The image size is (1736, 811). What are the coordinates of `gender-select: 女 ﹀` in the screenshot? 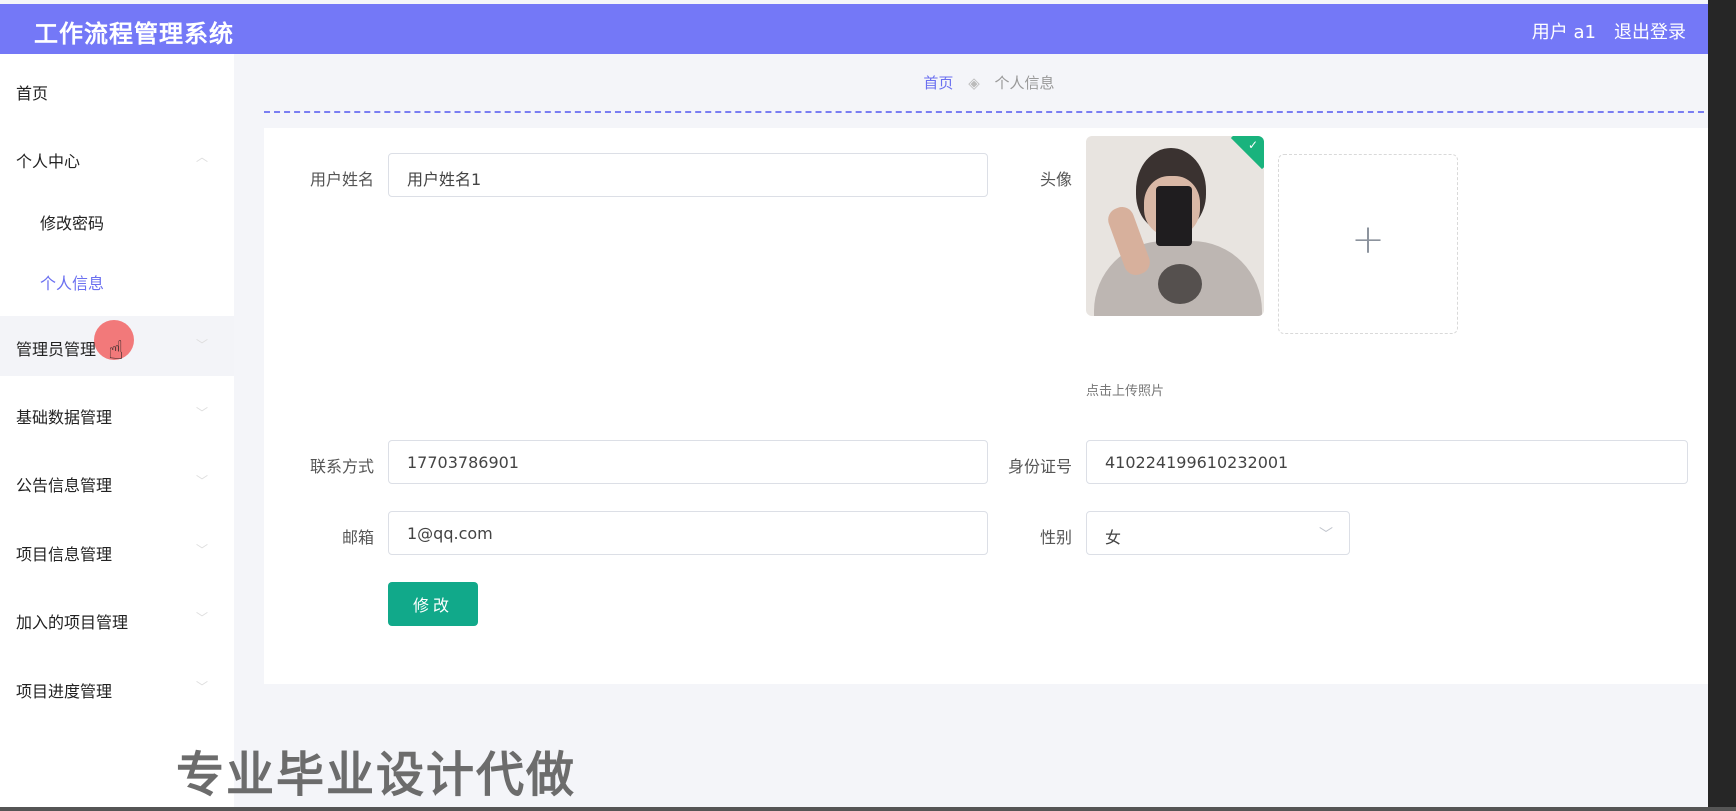 It's located at (1218, 533).